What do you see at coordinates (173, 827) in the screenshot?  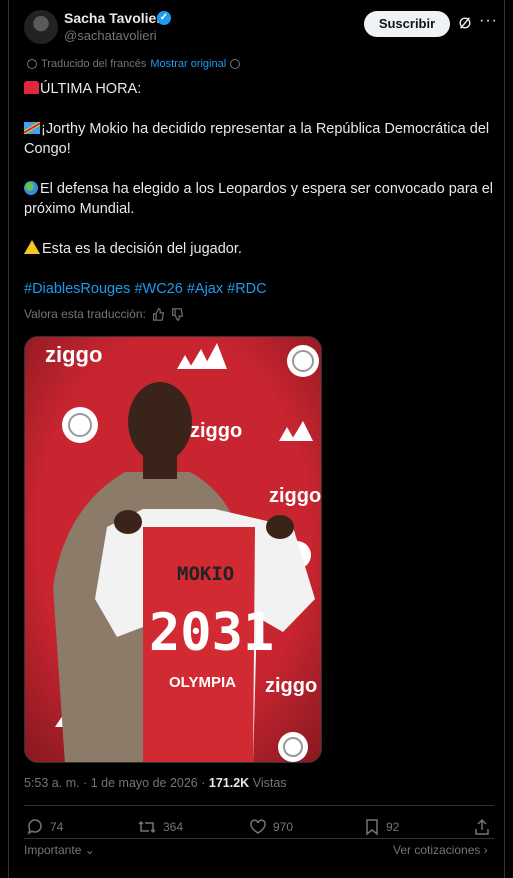 I see `repost-count: 364` at bounding box center [173, 827].